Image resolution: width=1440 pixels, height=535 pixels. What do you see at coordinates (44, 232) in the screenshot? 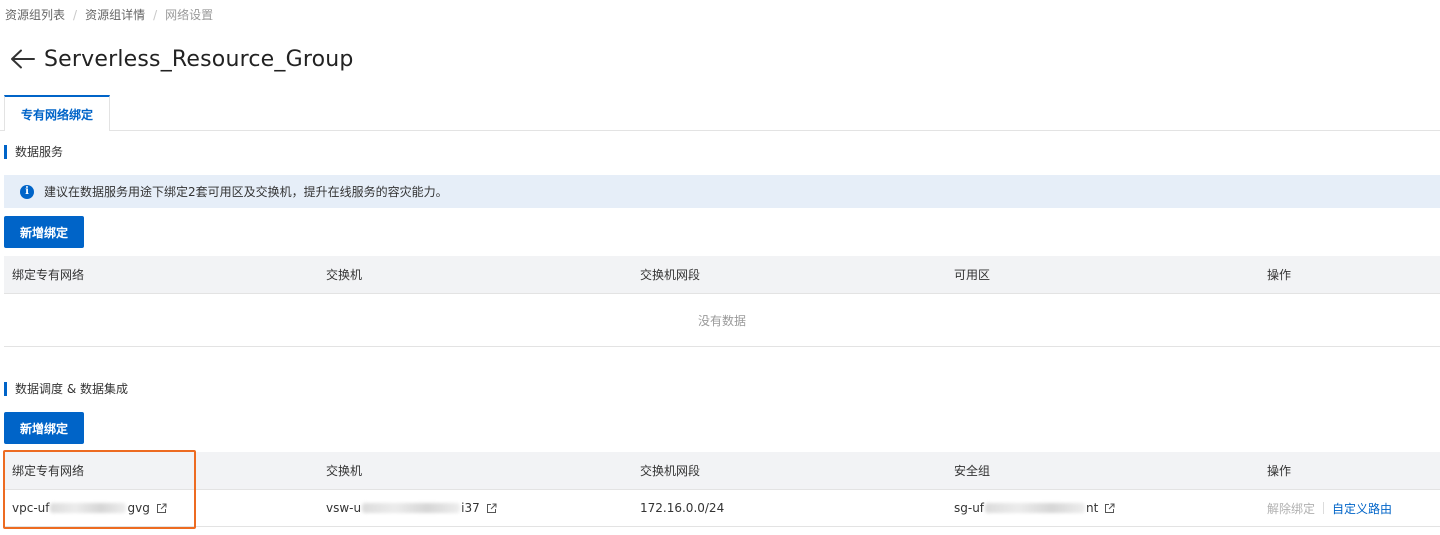
I see `add-binding-button-data-service: 新增绑定` at bounding box center [44, 232].